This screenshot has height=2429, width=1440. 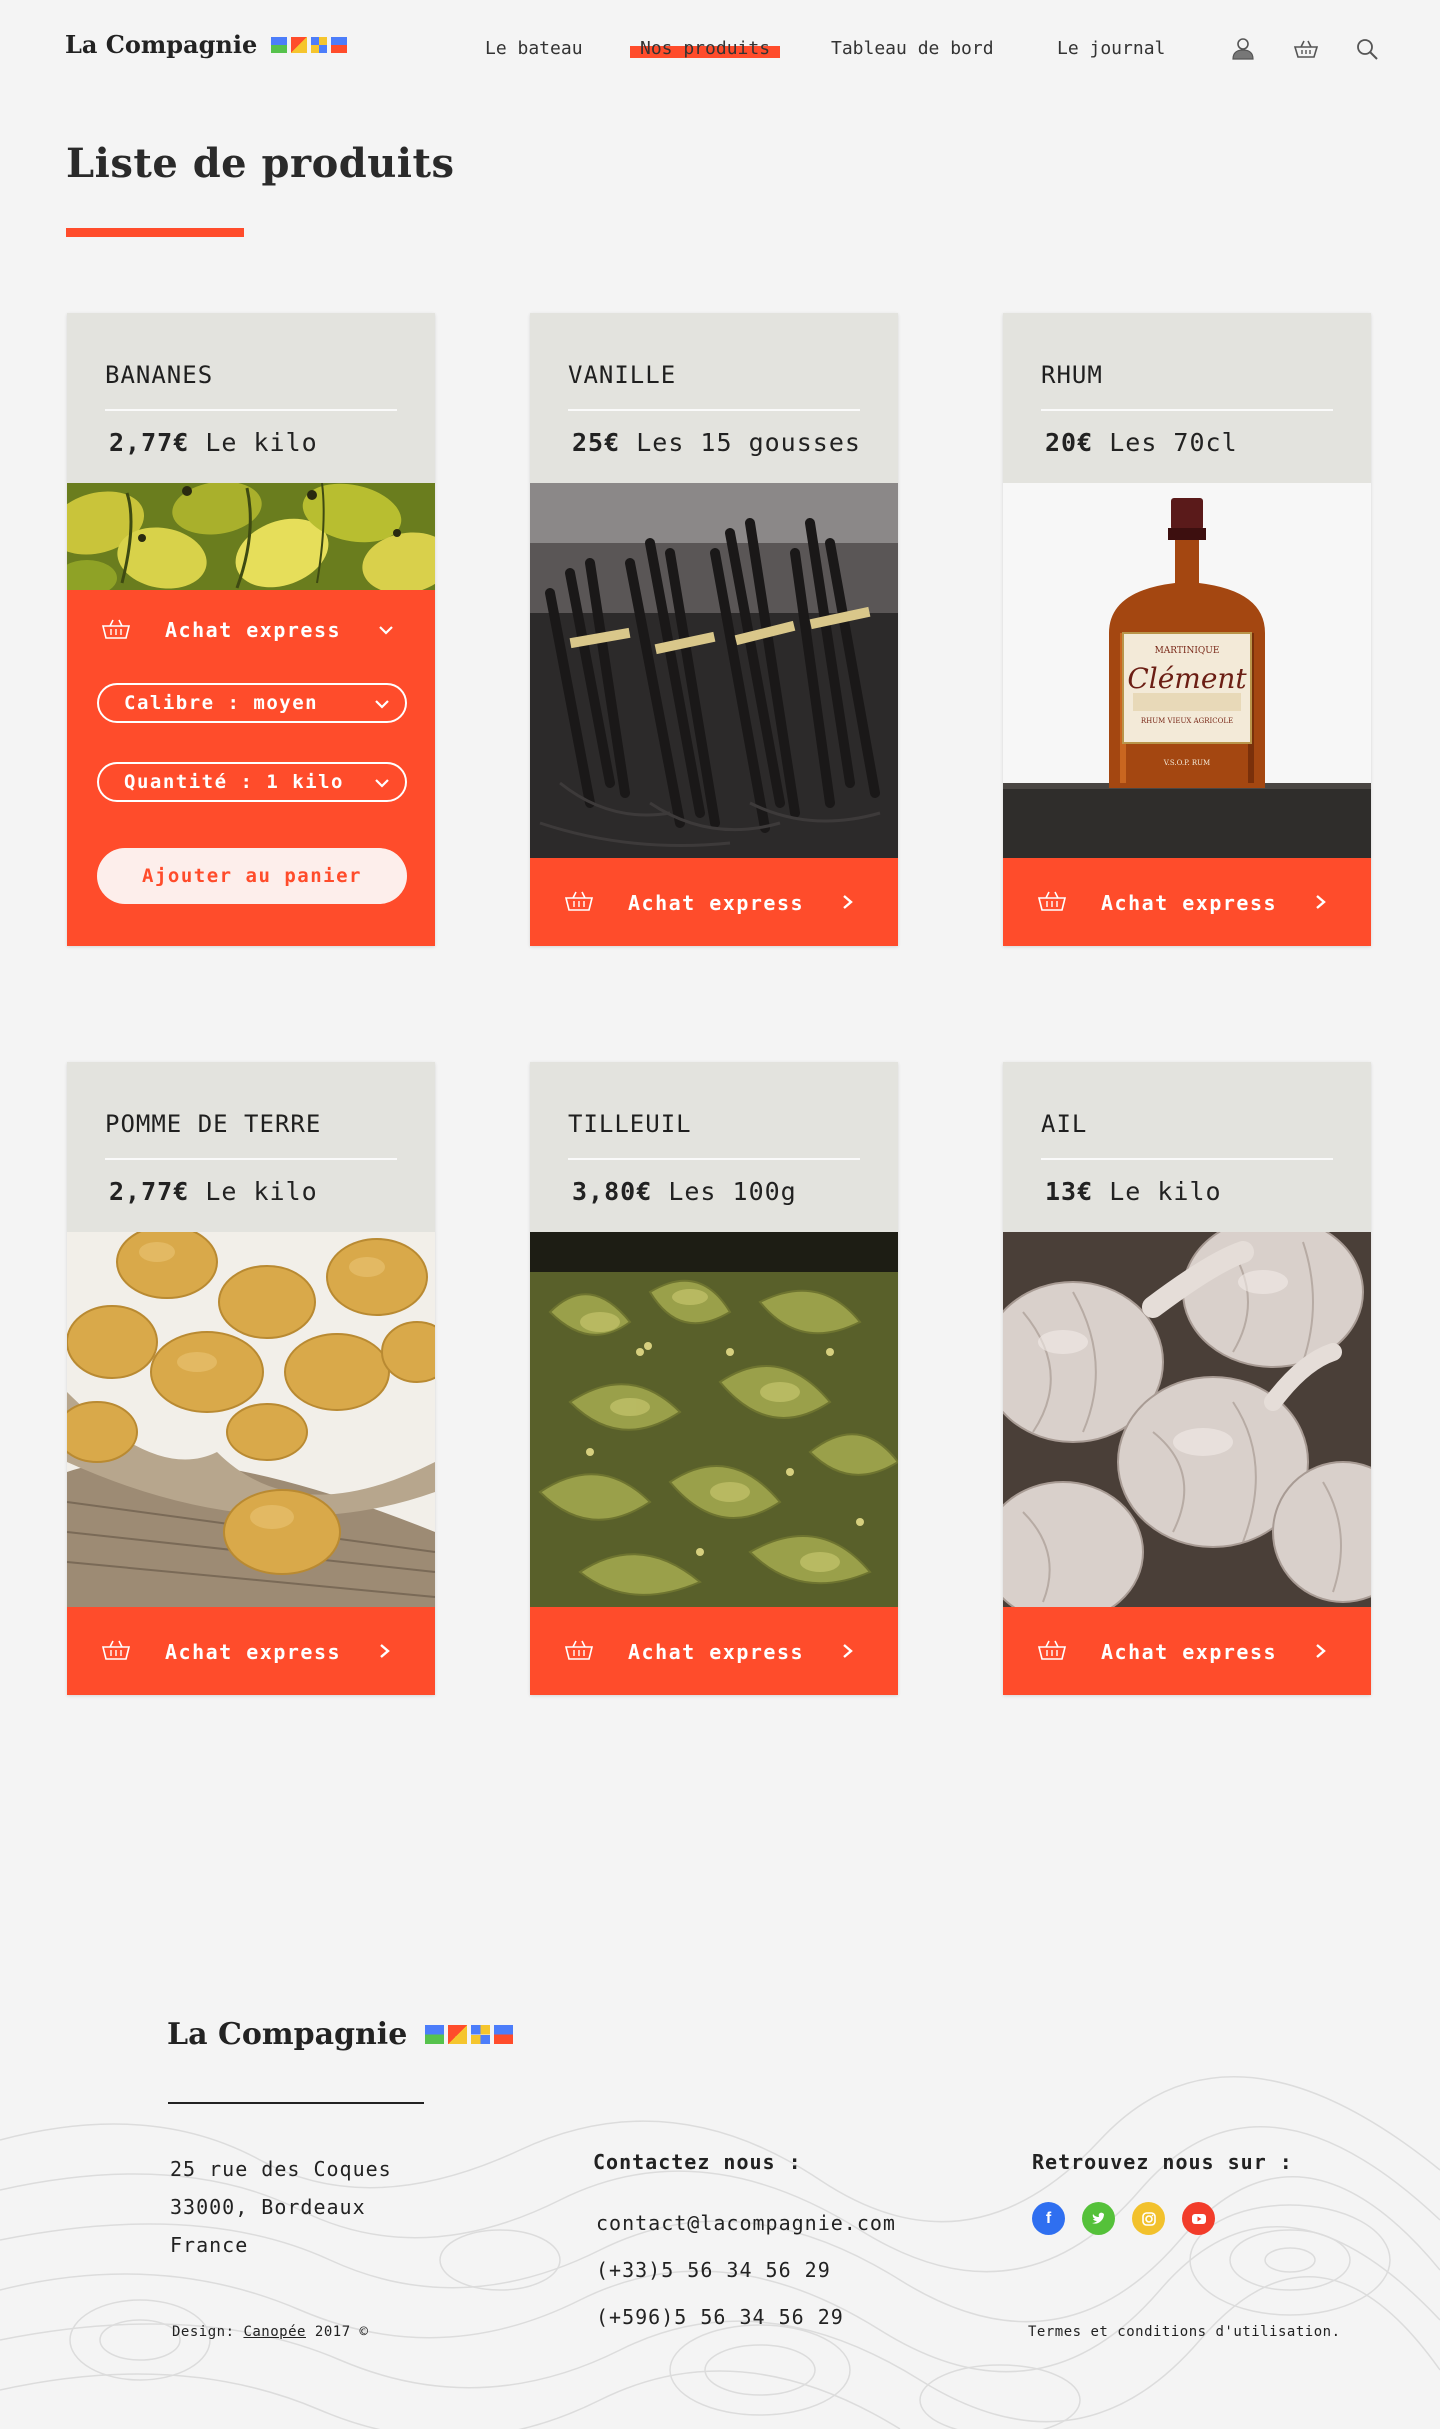 What do you see at coordinates (159, 375) in the screenshot?
I see `product-name: BANANES` at bounding box center [159, 375].